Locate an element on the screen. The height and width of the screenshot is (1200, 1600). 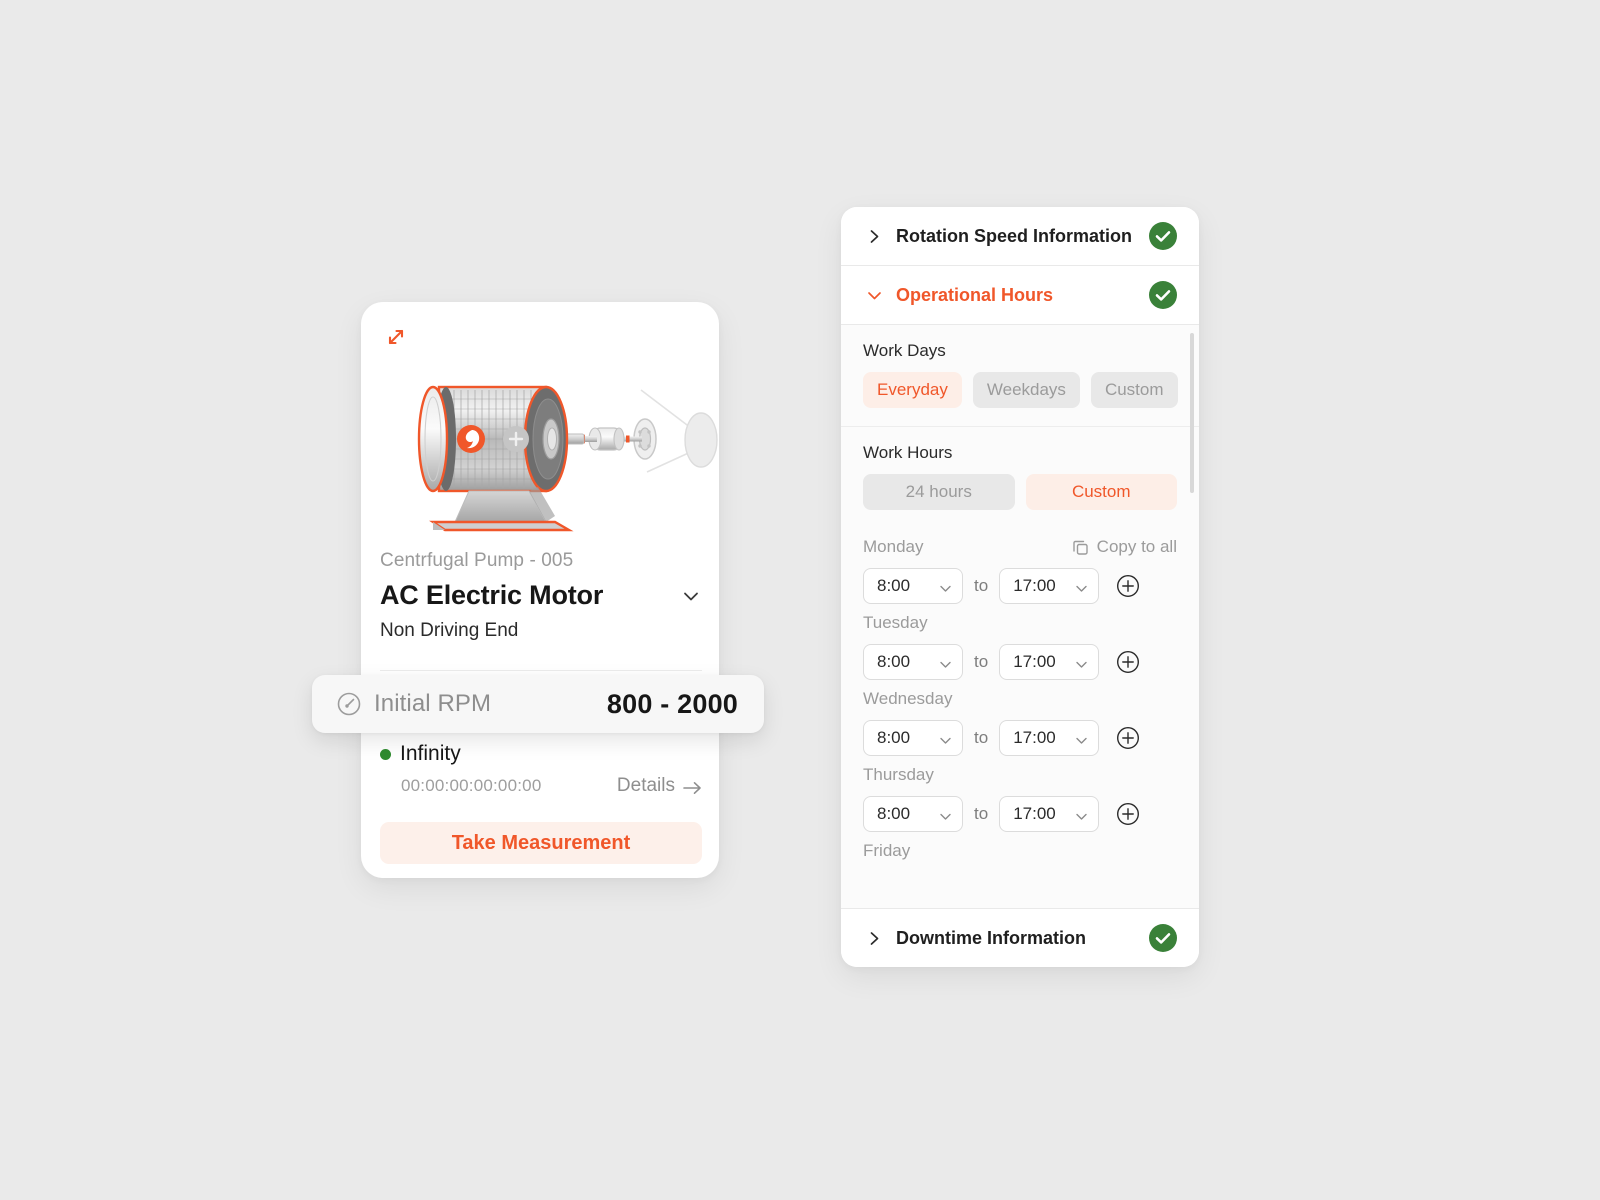
day-row-friday: Friday is located at coordinates (1020, 851).